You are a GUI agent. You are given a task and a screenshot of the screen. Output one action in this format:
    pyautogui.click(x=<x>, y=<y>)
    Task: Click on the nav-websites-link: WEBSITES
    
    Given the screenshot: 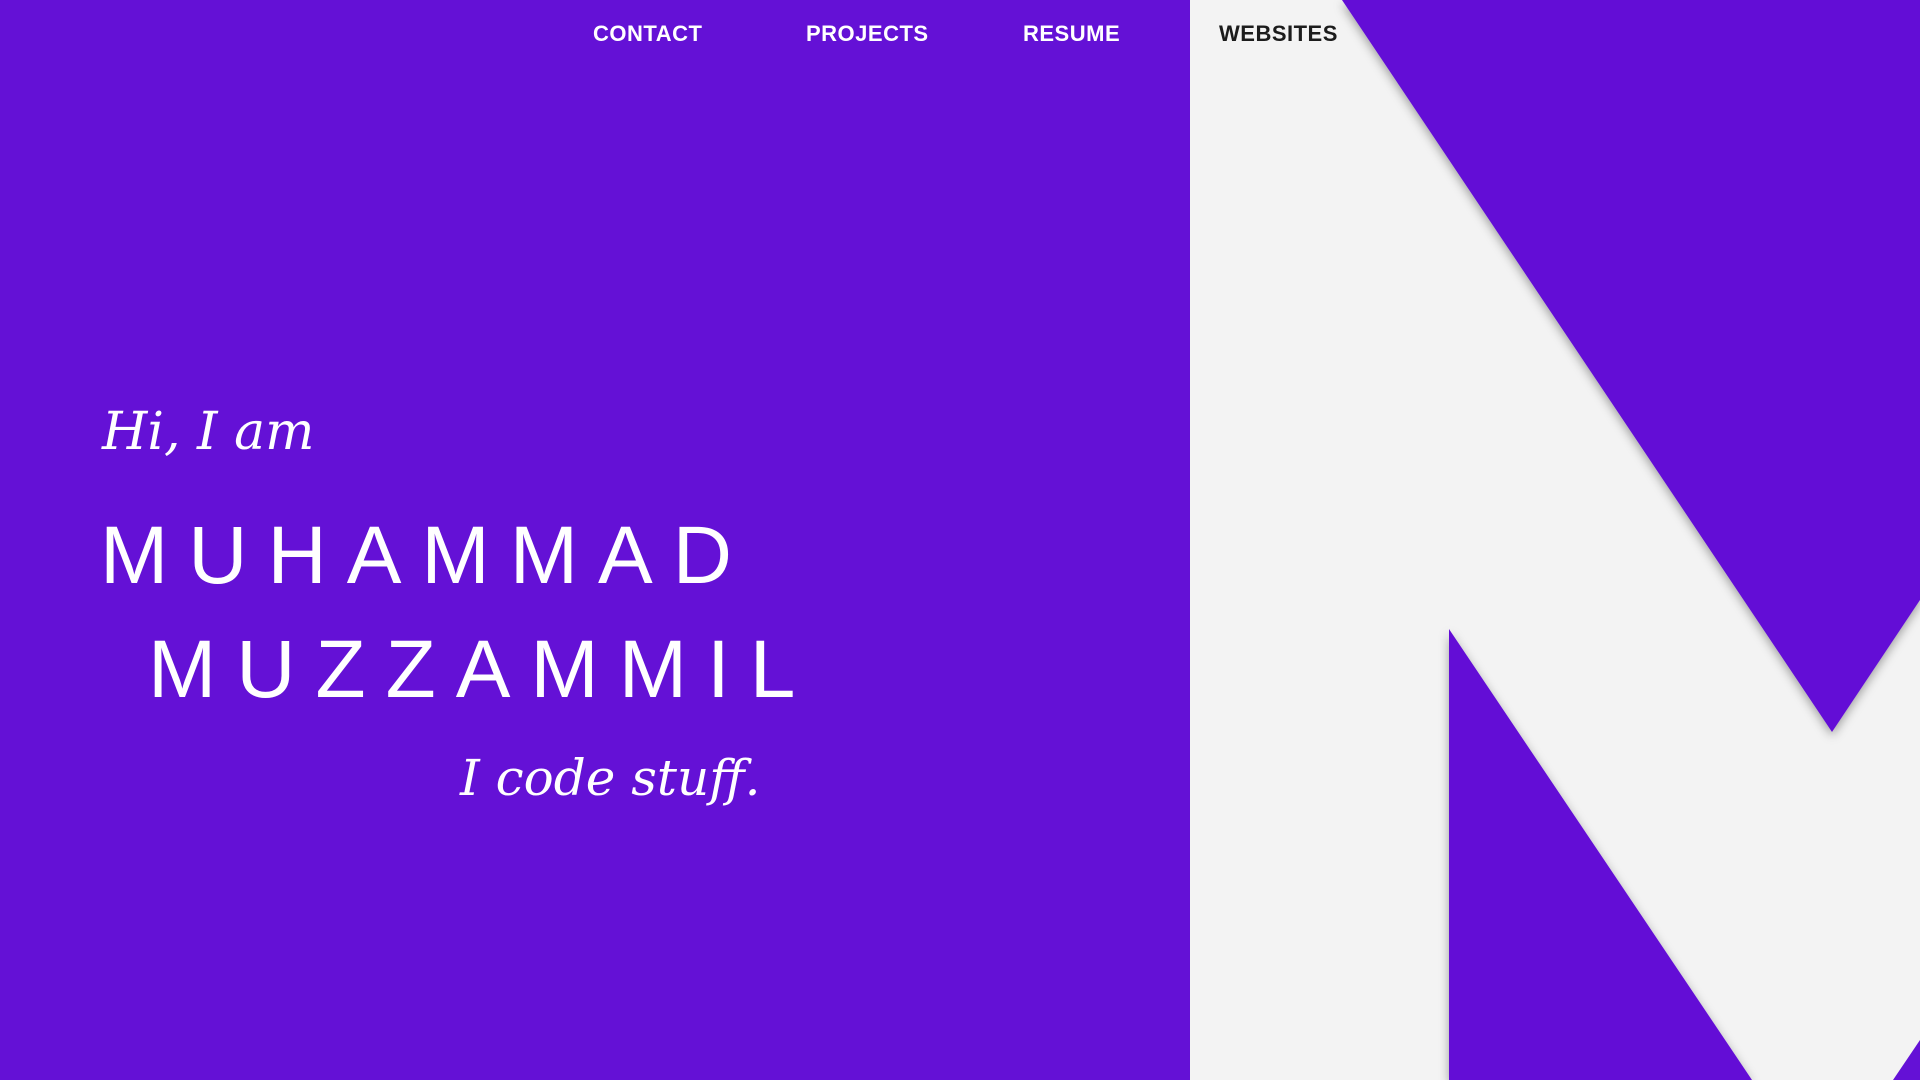 What is the action you would take?
    pyautogui.click(x=1278, y=34)
    